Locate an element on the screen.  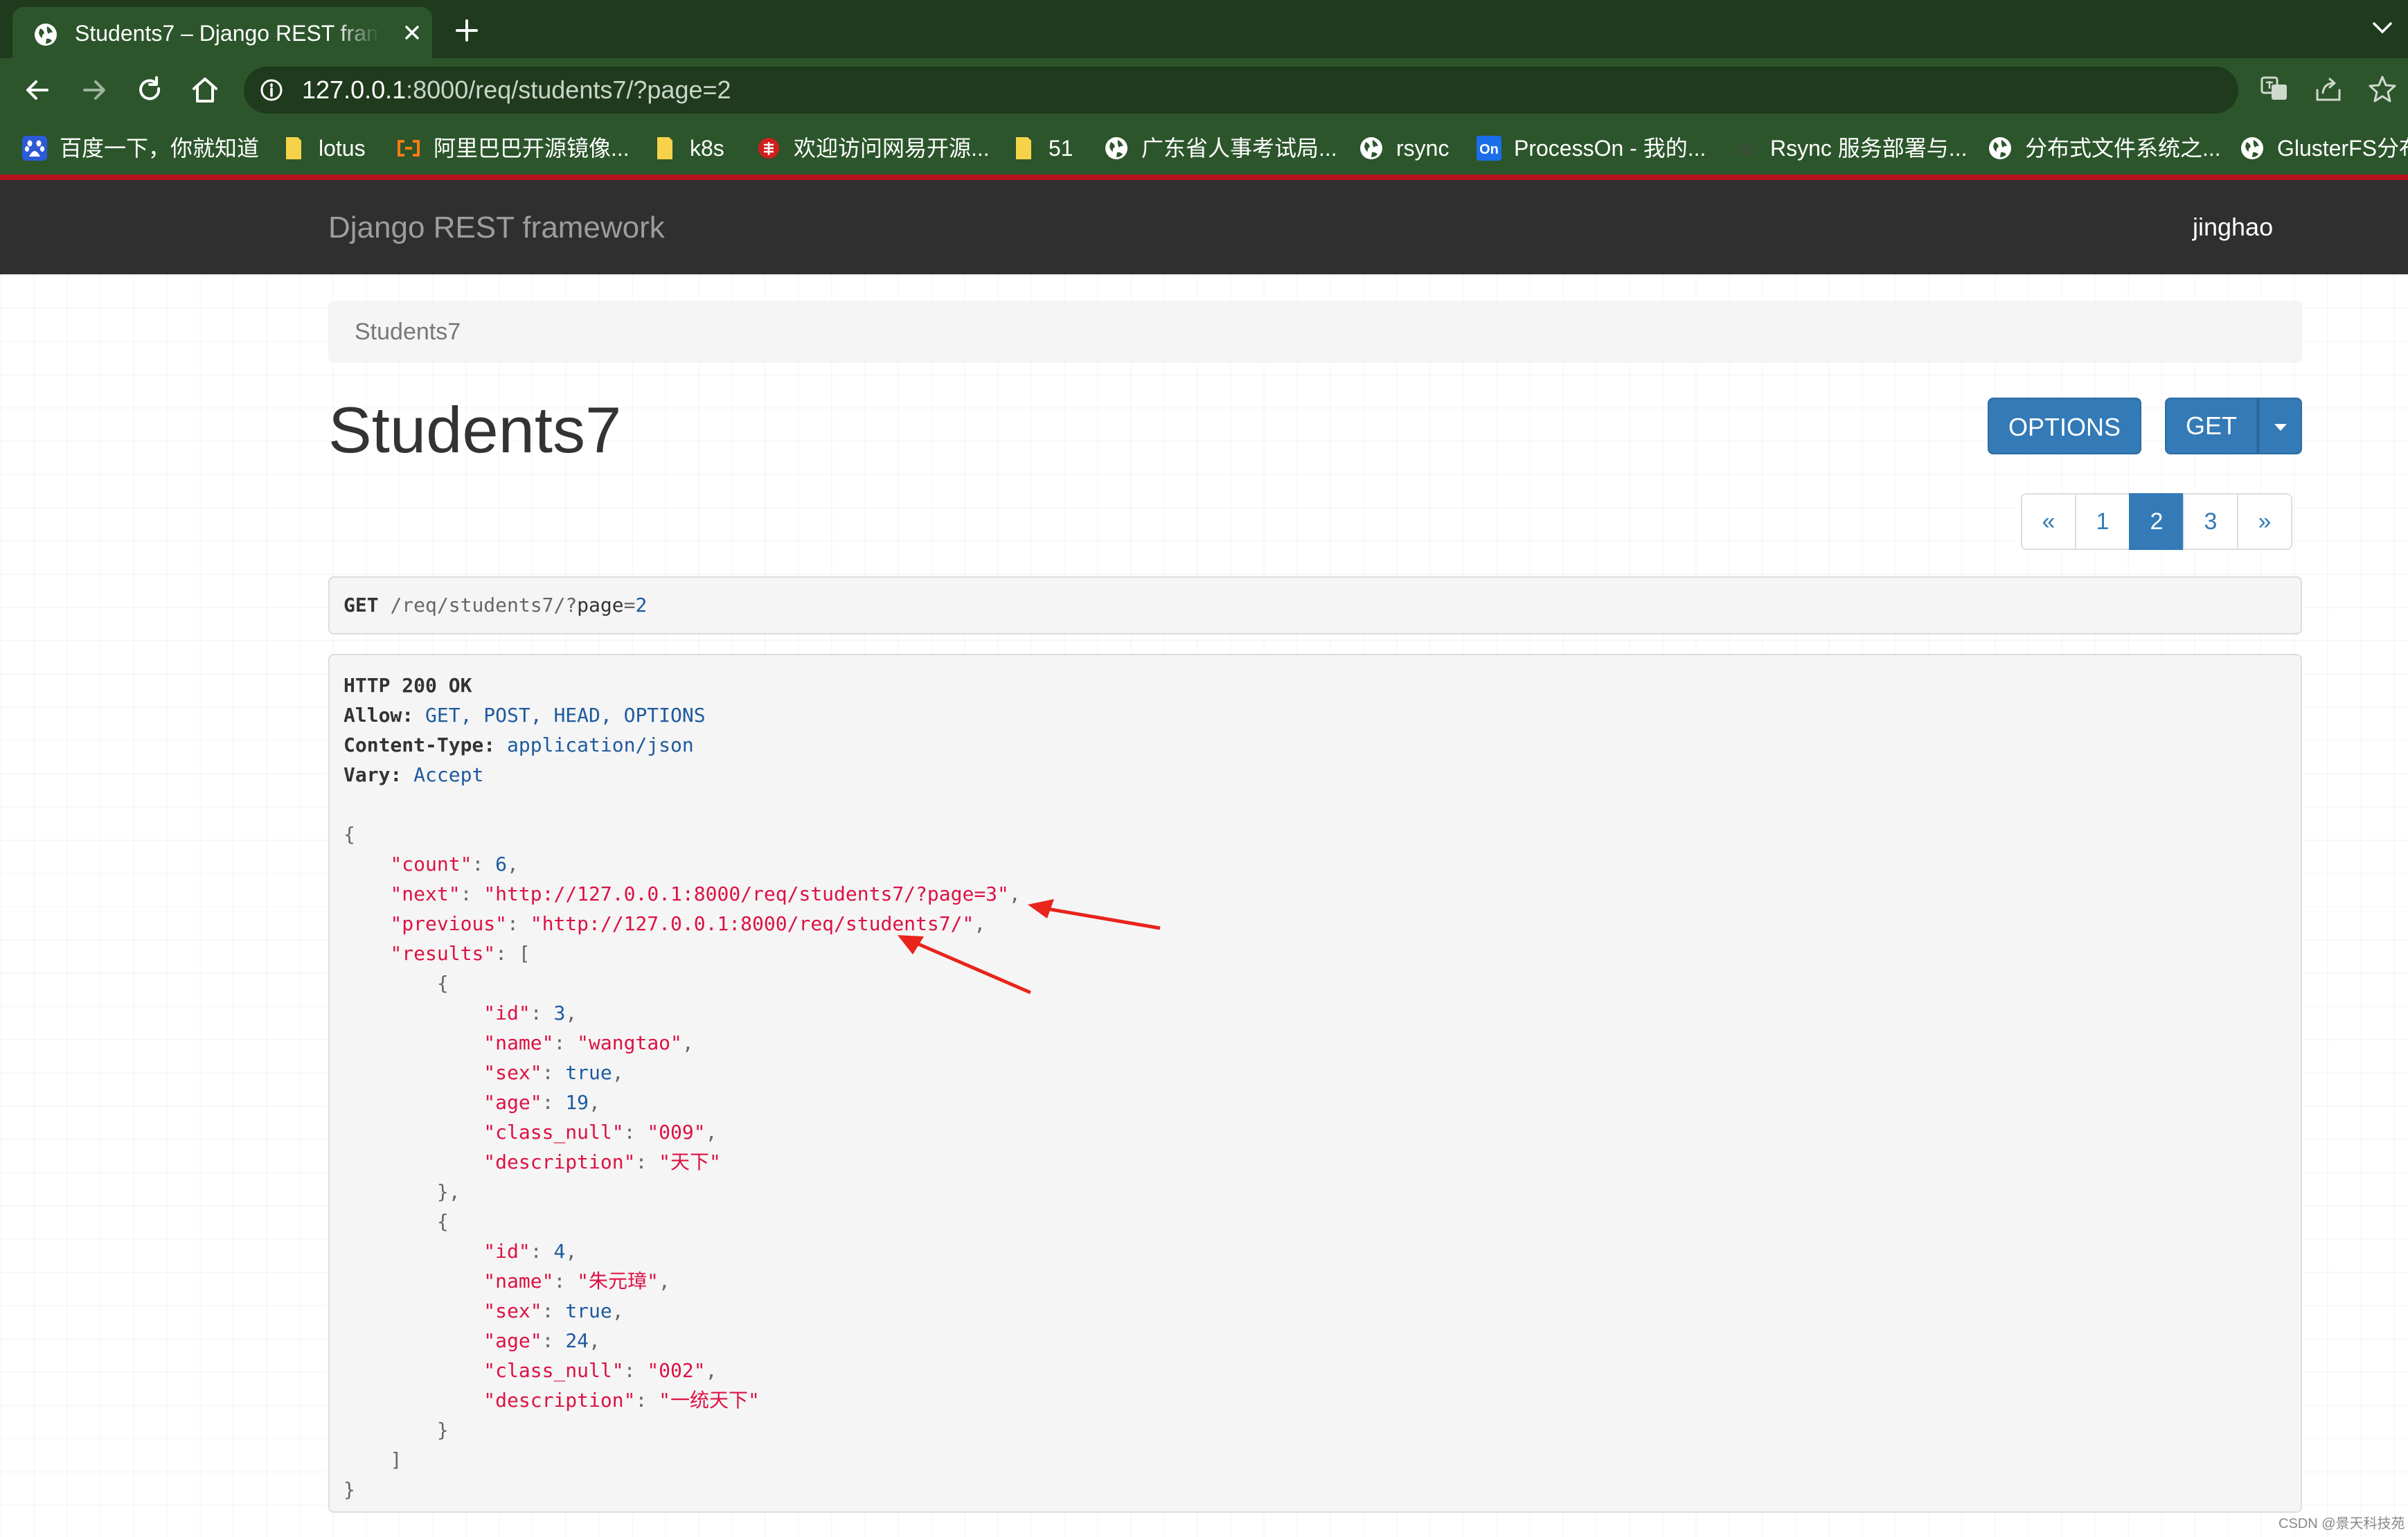
caret-down-icon is located at coordinates (2280, 427).